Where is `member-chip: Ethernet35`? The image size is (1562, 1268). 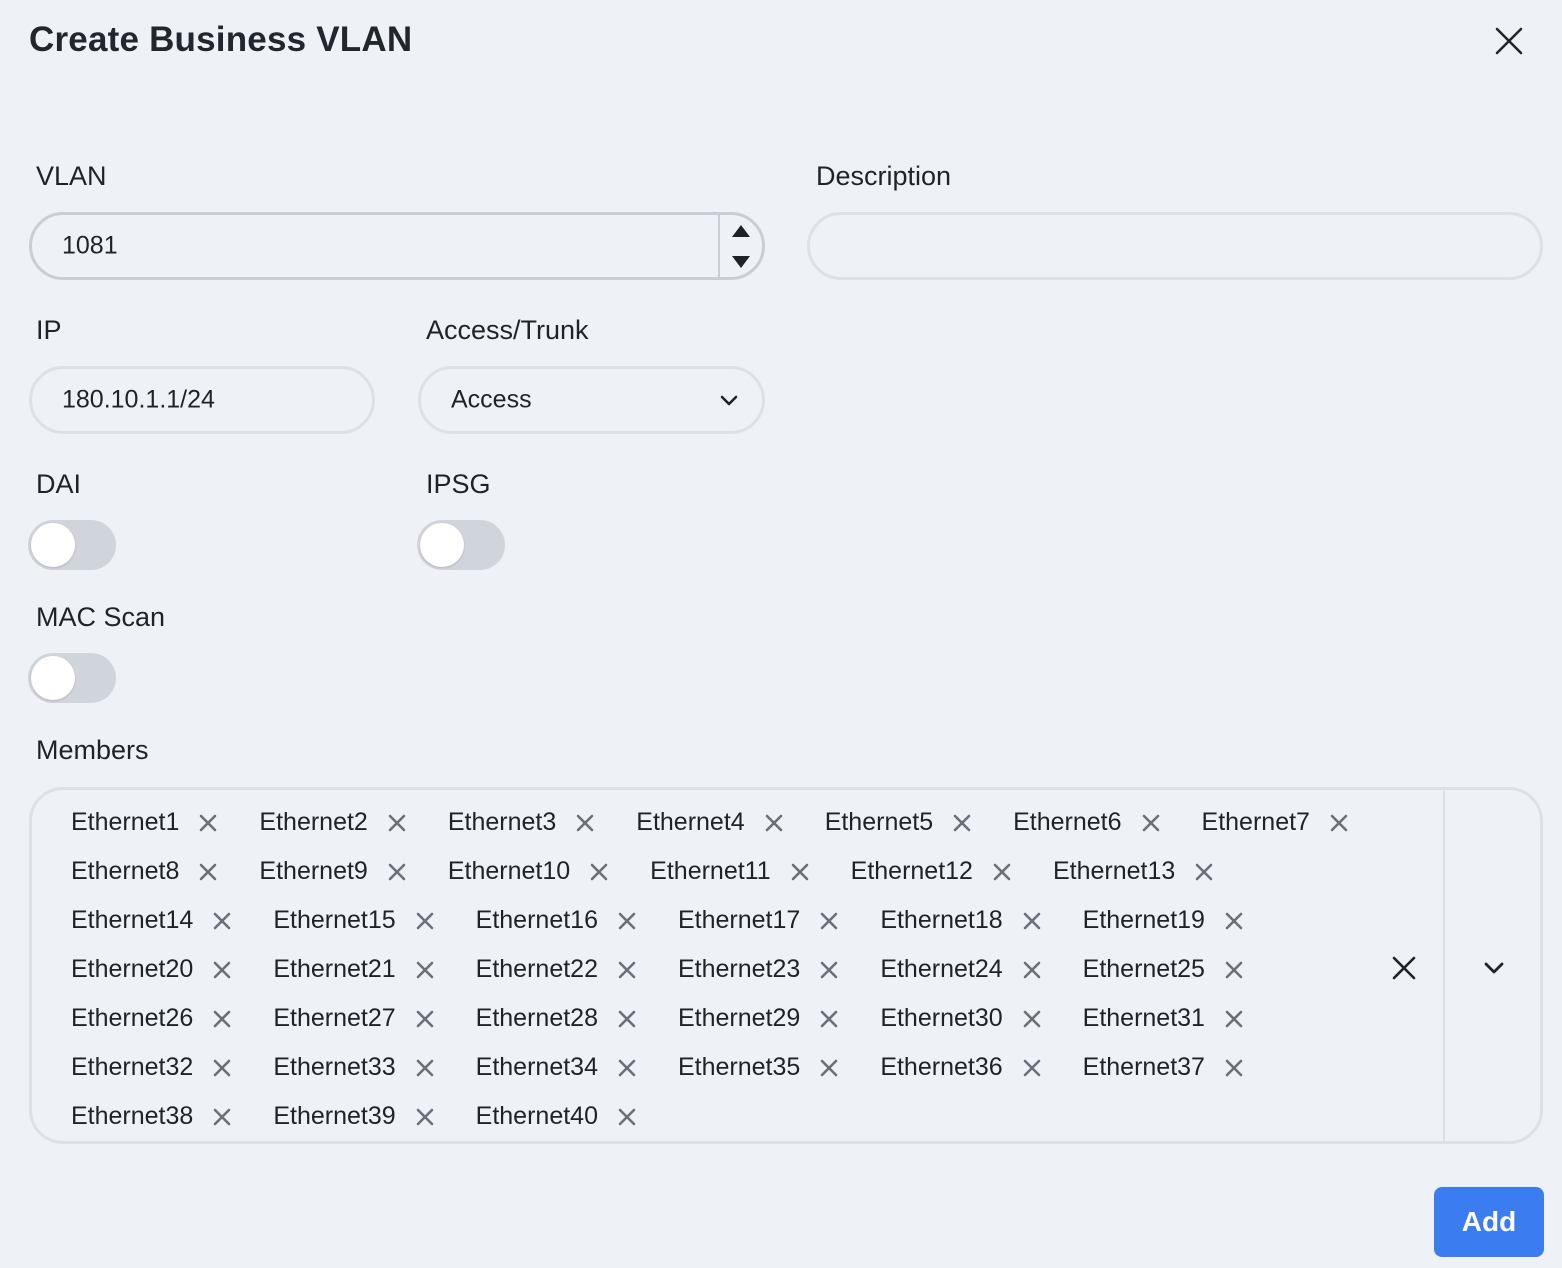
member-chip: Ethernet35 is located at coordinates (759, 1067).